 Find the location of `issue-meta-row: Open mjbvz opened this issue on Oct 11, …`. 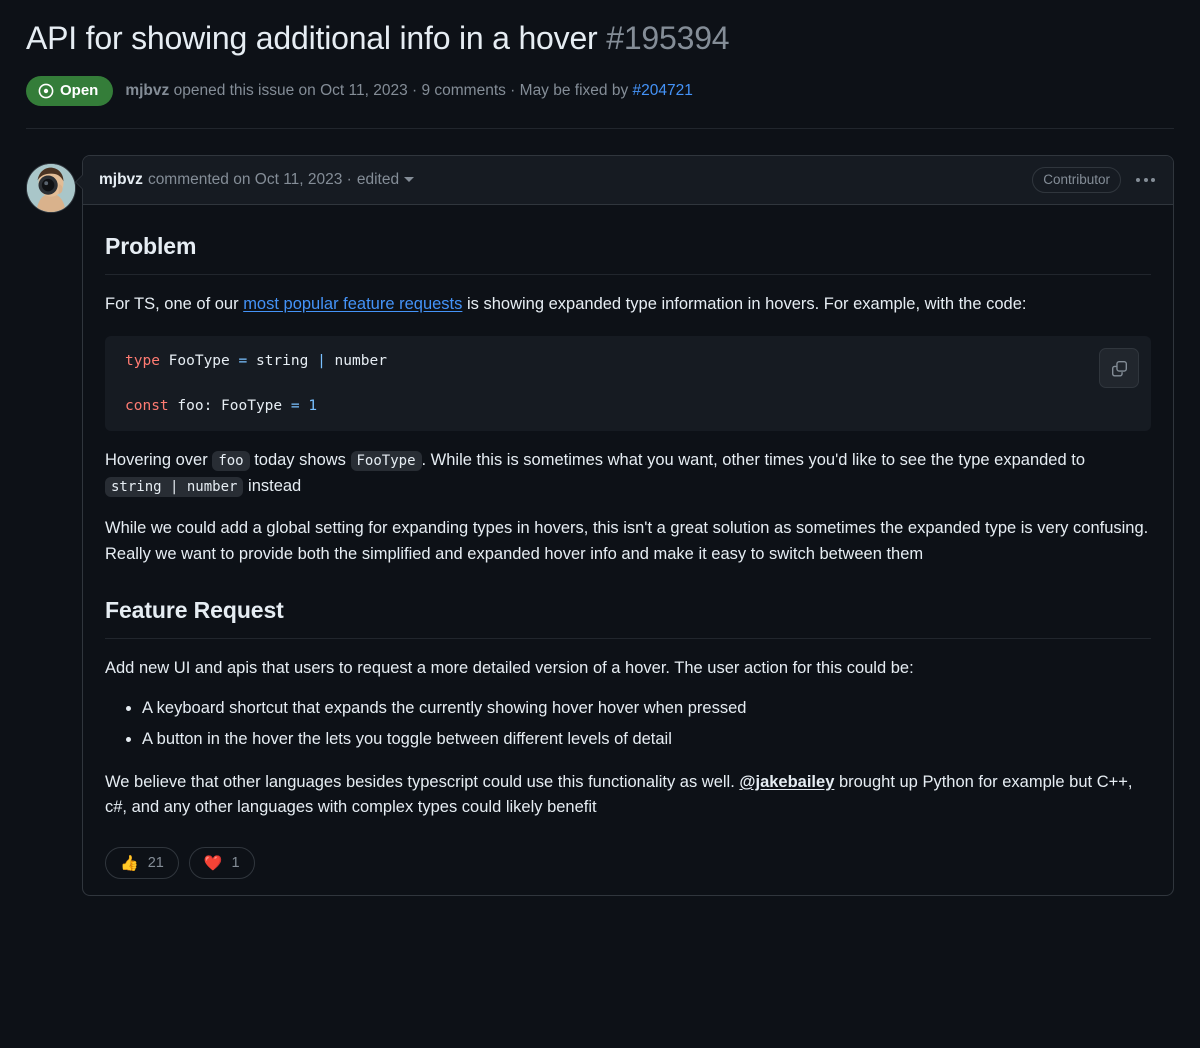

issue-meta-row: Open mjbvz opened this issue on Oct 11, … is located at coordinates (600, 90).